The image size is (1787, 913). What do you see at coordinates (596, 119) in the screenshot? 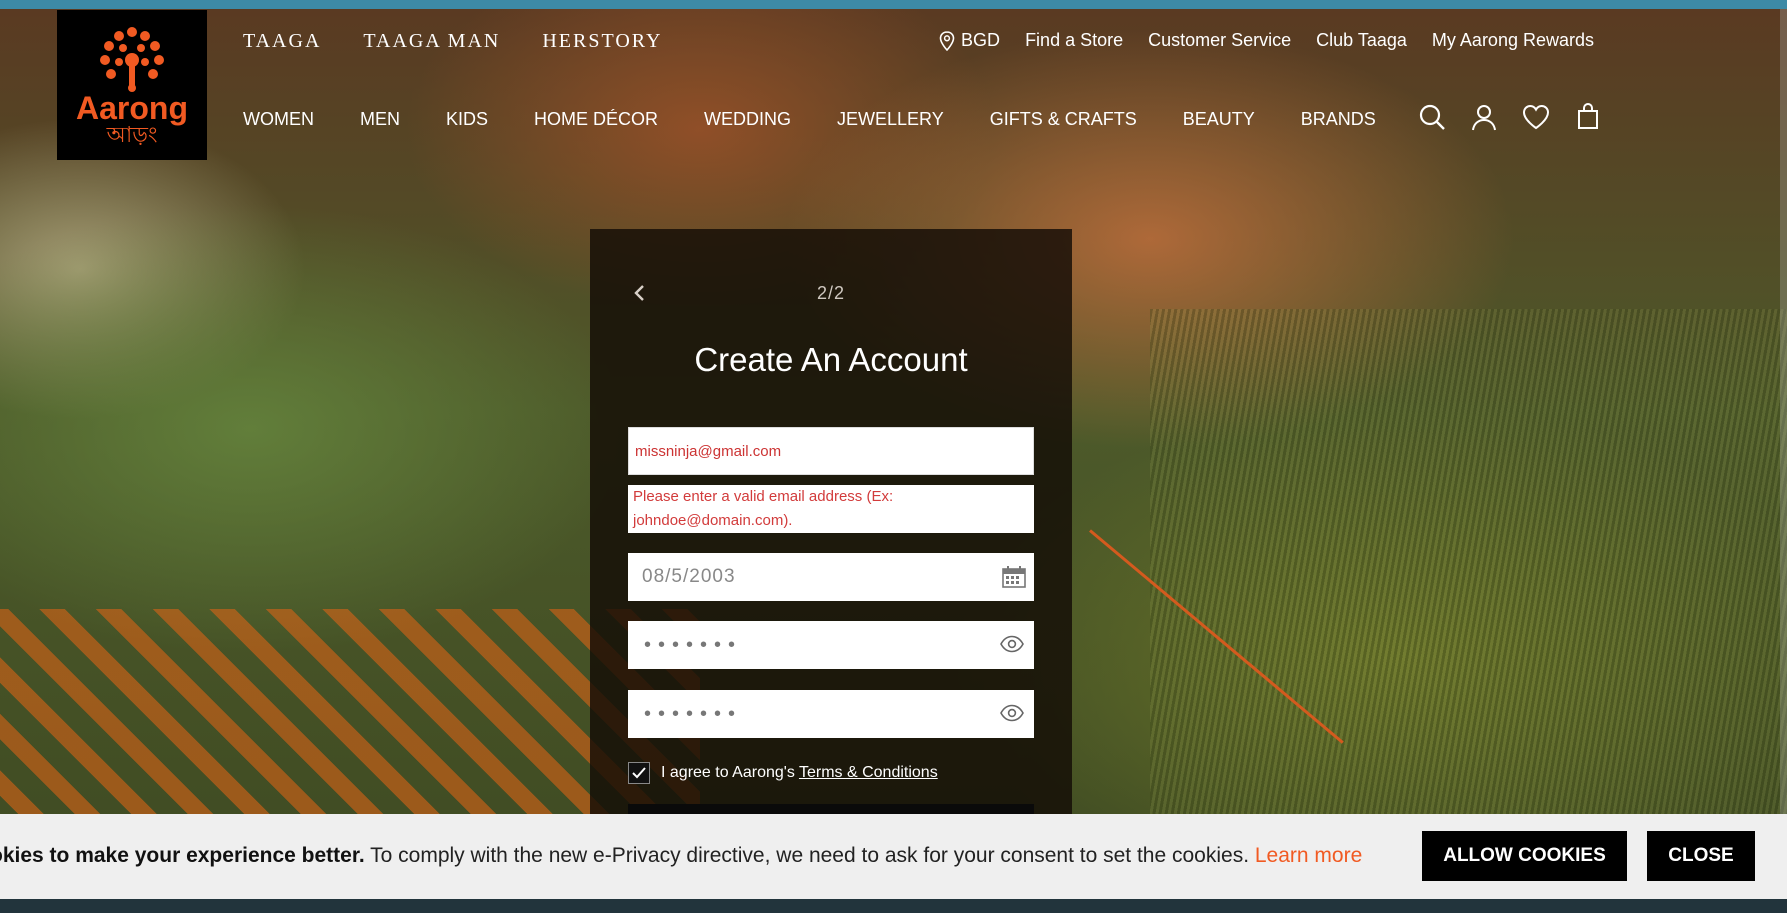
I see `nav-home-decor: HOME DÉCOR` at bounding box center [596, 119].